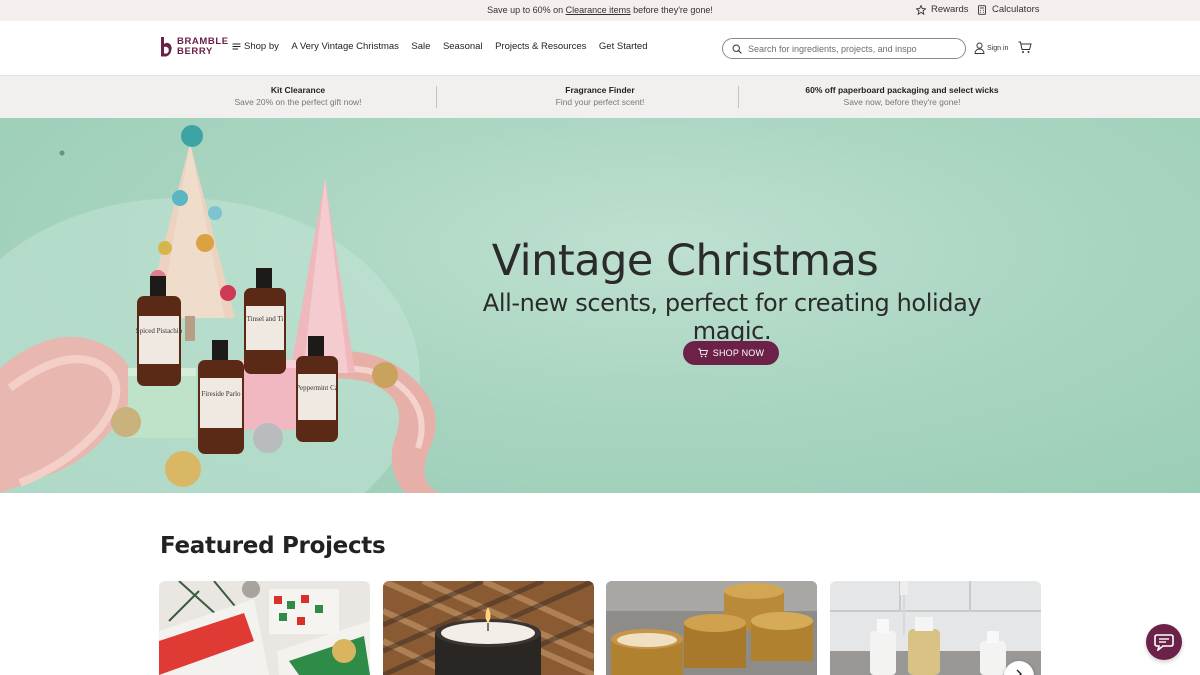 The width and height of the screenshot is (1200, 675). What do you see at coordinates (950, 9) in the screenshot?
I see `rewards-label: Rewards` at bounding box center [950, 9].